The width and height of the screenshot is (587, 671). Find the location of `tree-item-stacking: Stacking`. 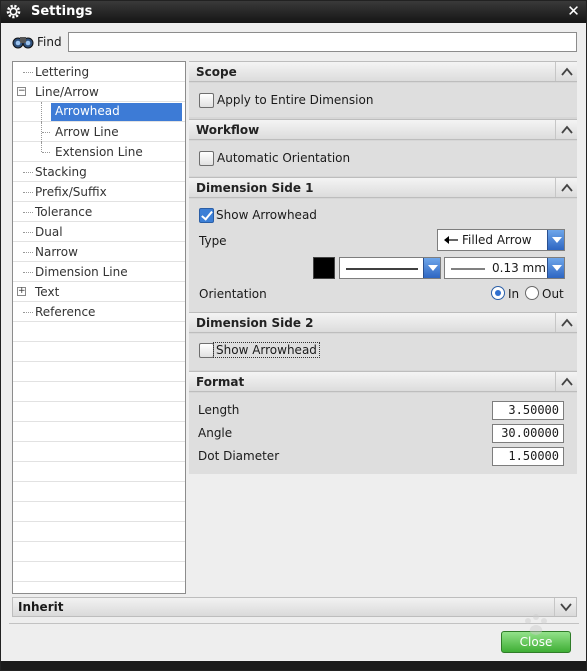

tree-item-stacking: Stacking is located at coordinates (99, 172).